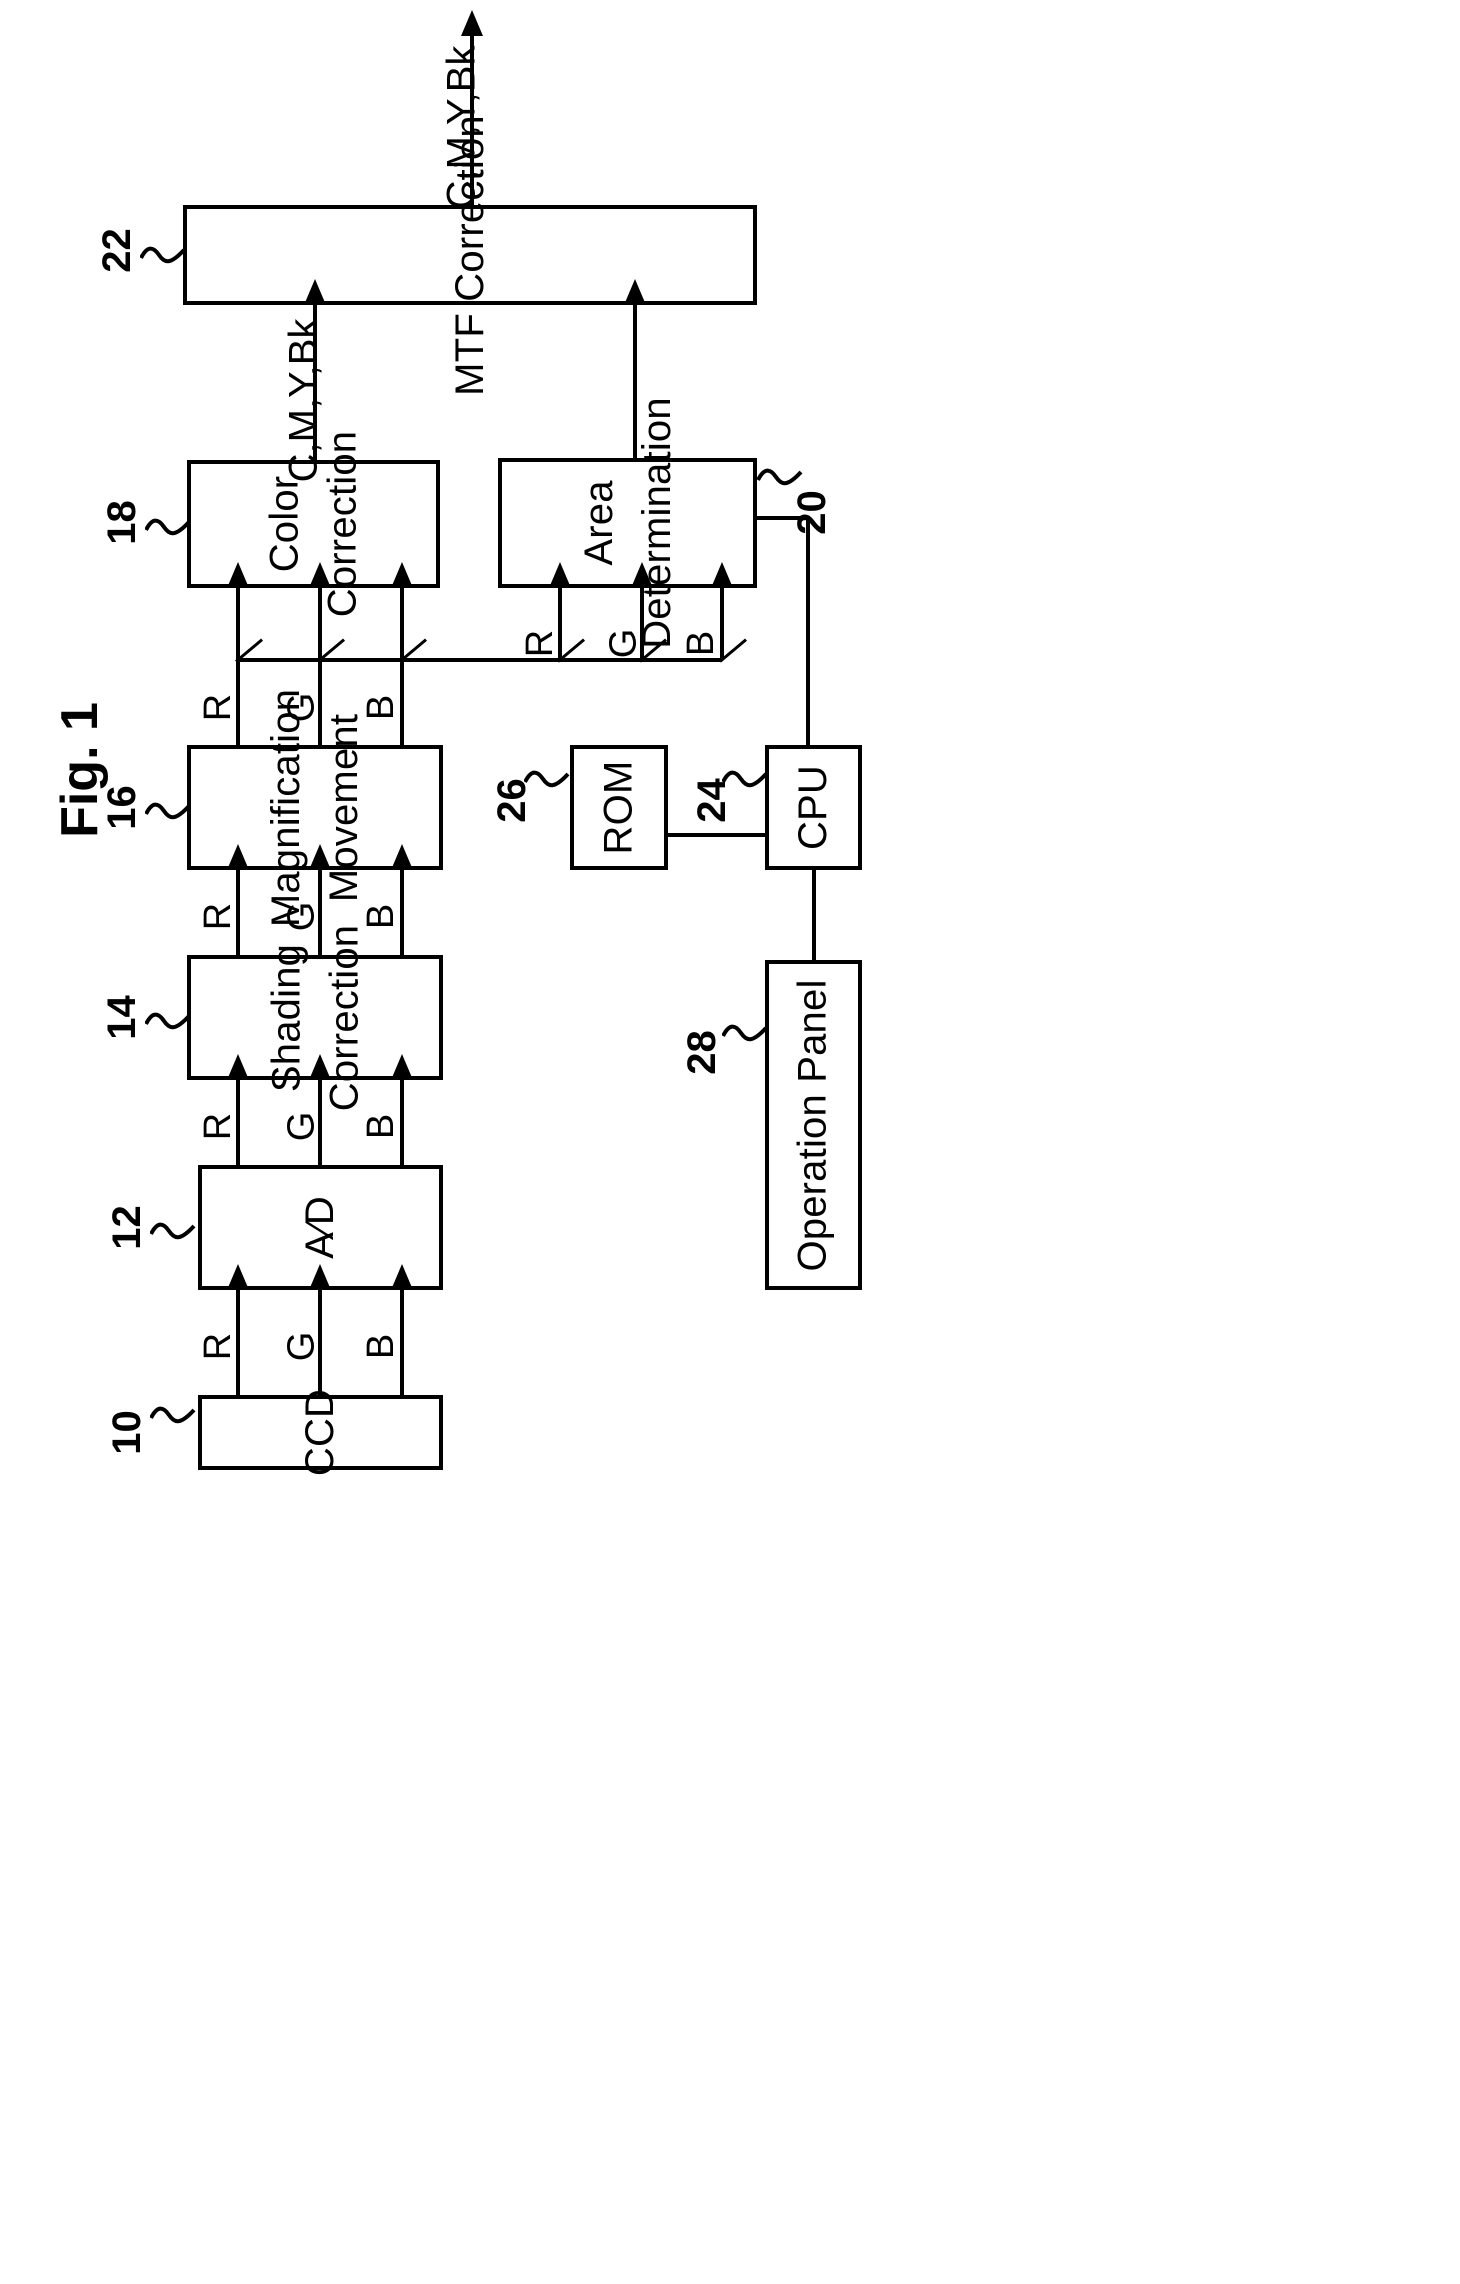  Describe the element at coordinates (381, 916) in the screenshot. I see `signal-label-shading-magn-b: B` at that location.